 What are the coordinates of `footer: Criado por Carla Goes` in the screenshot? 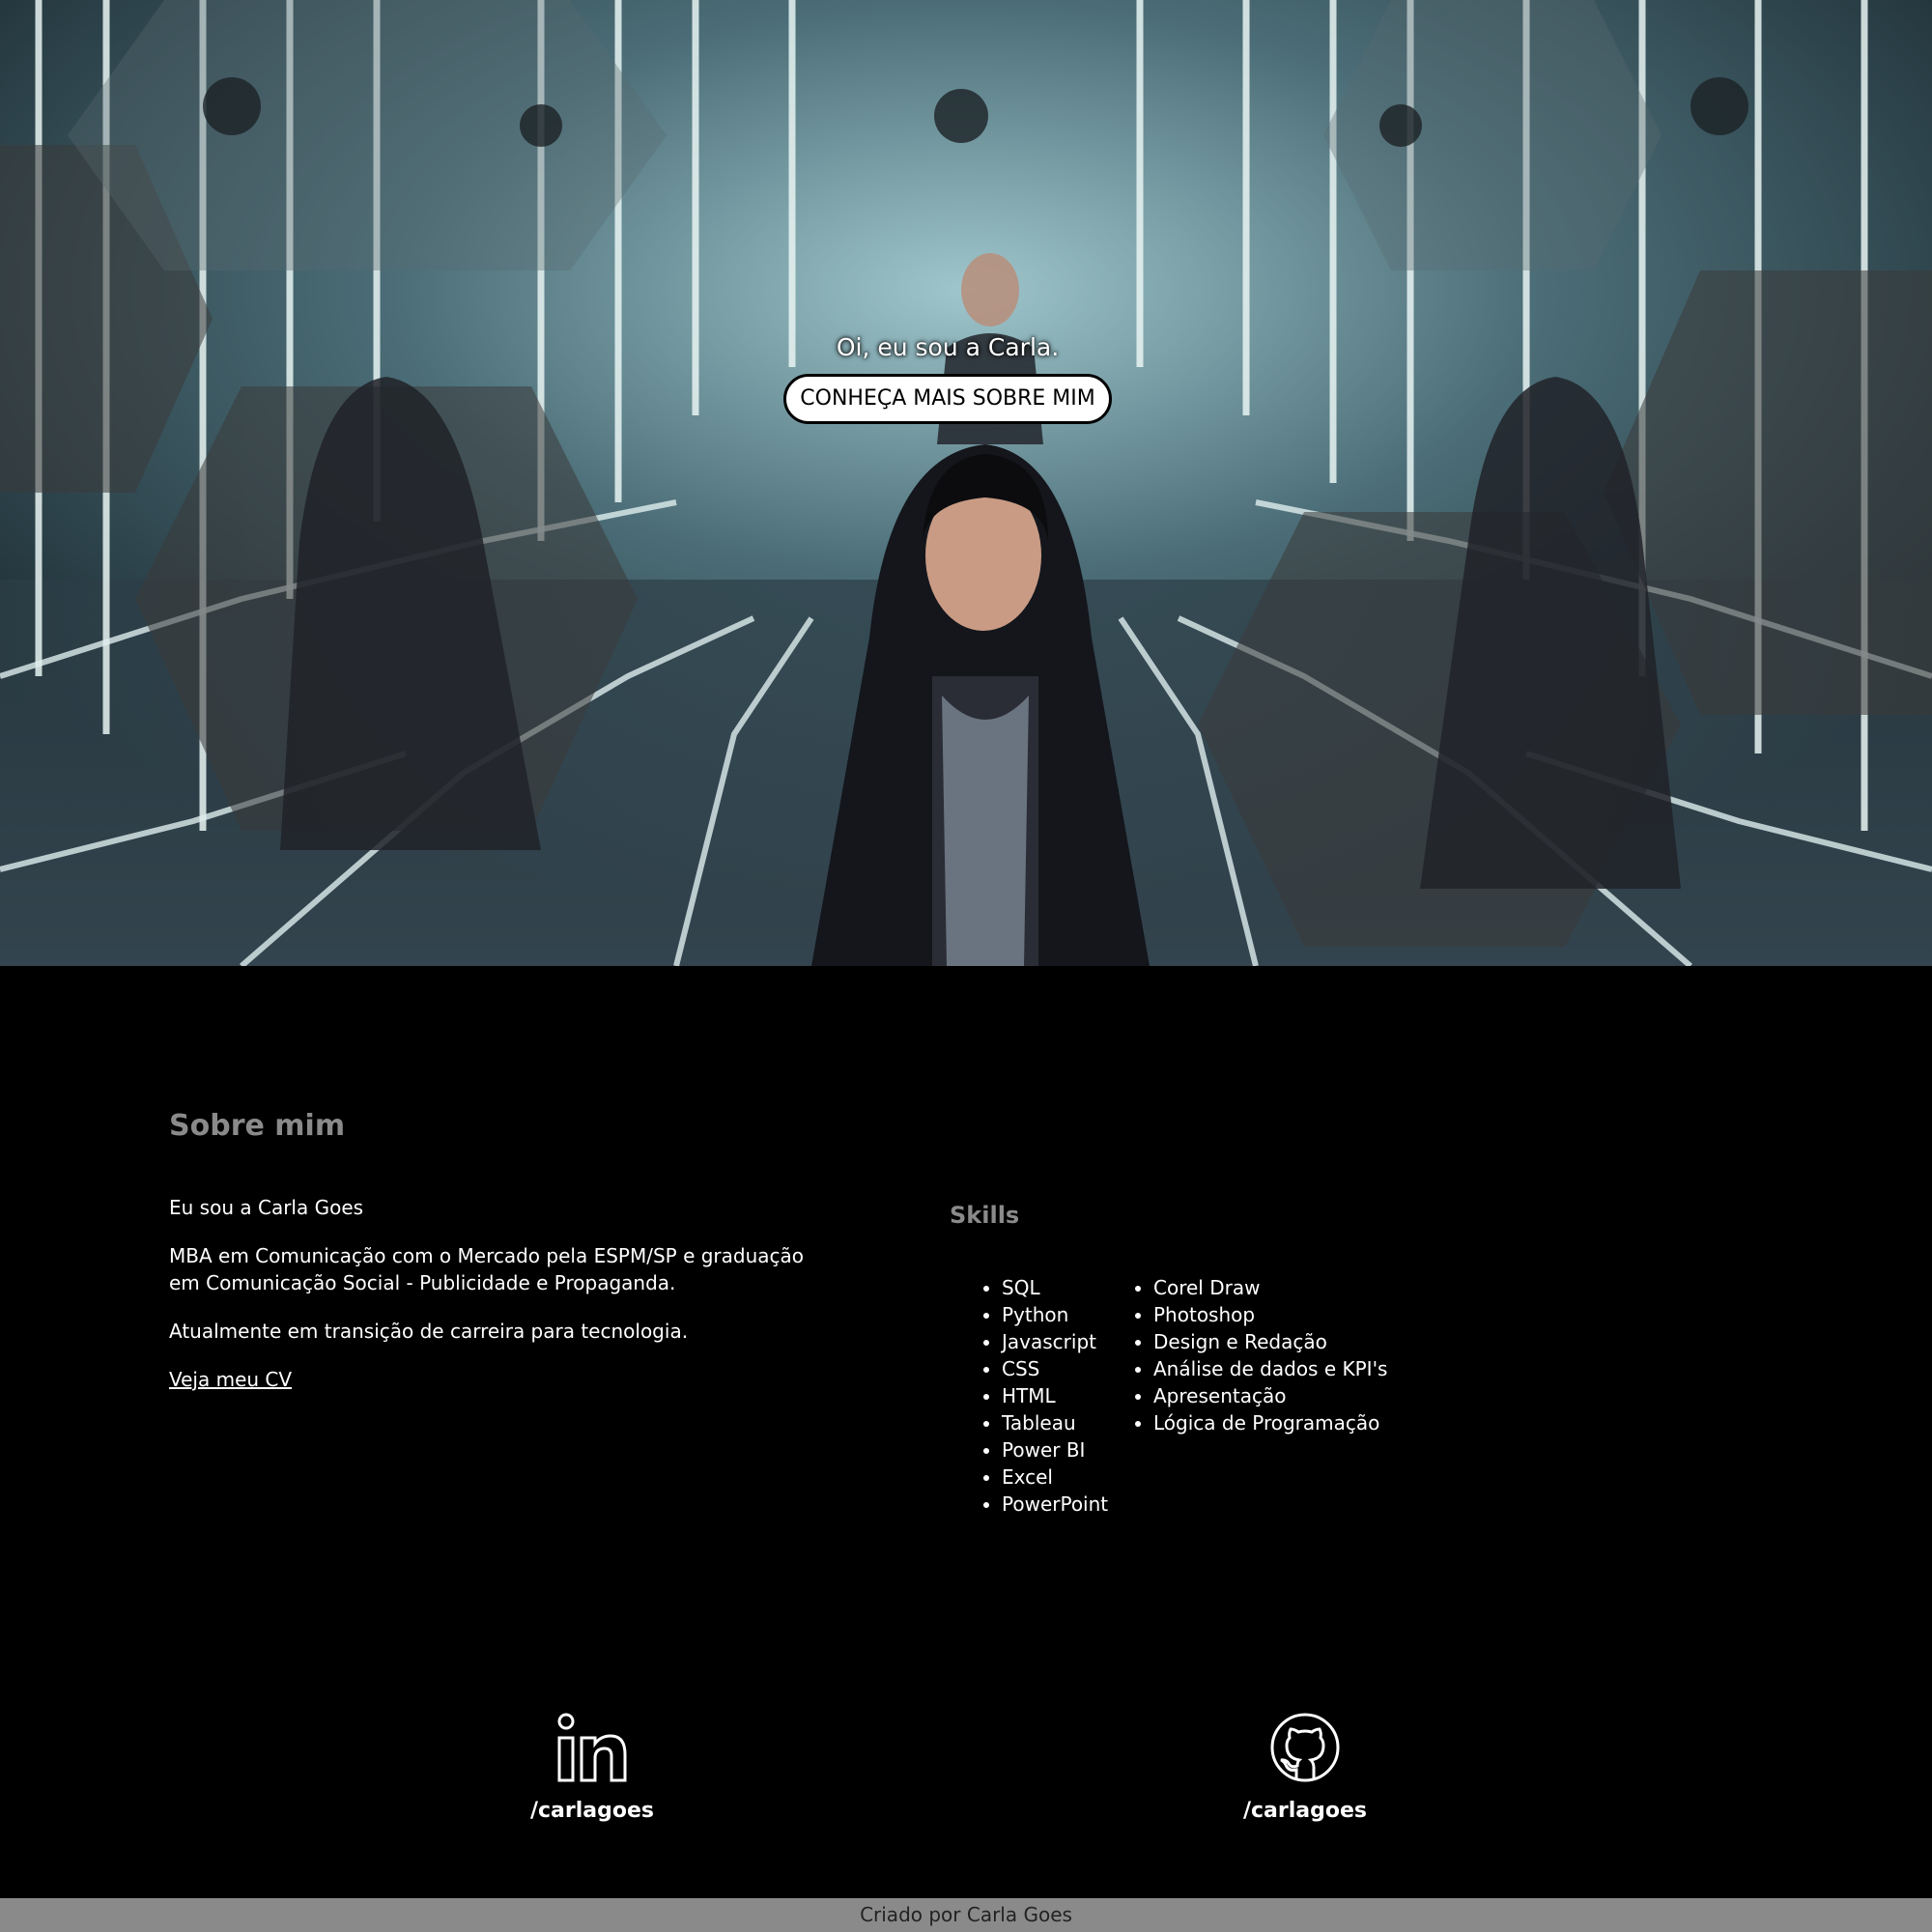 It's located at (966, 1915).